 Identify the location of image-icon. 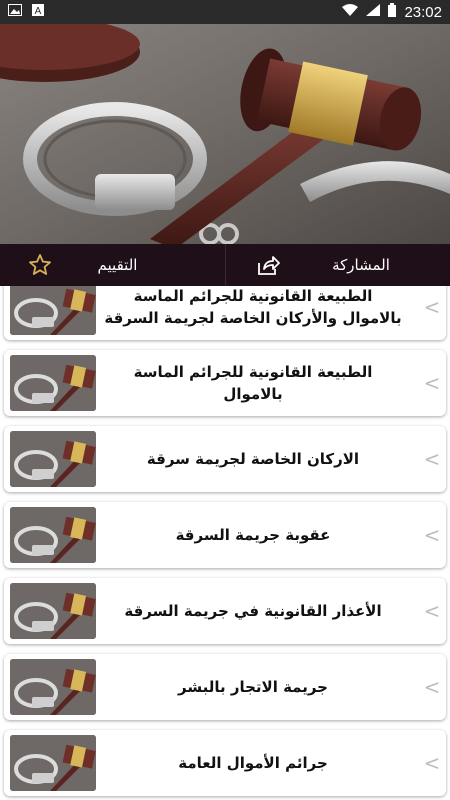
(15, 12).